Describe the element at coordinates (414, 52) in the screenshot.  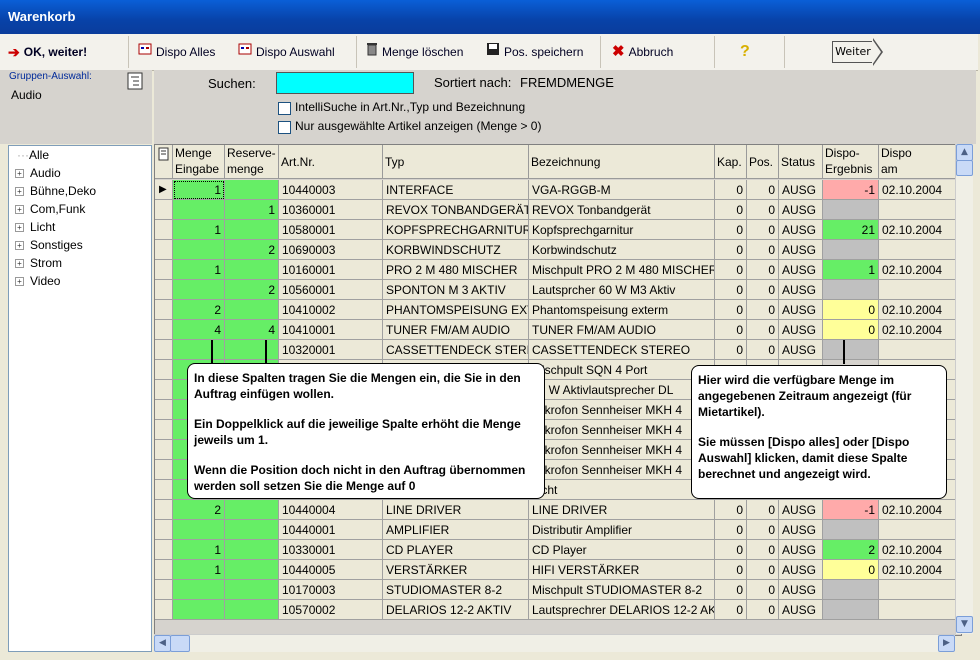
I see `menge-loeschen-button: Menge löschen` at that location.